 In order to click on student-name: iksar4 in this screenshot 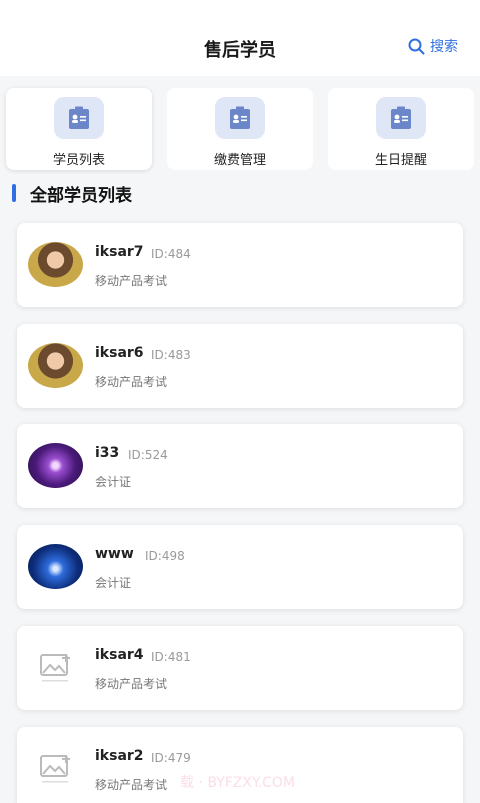, I will do `click(119, 655)`.